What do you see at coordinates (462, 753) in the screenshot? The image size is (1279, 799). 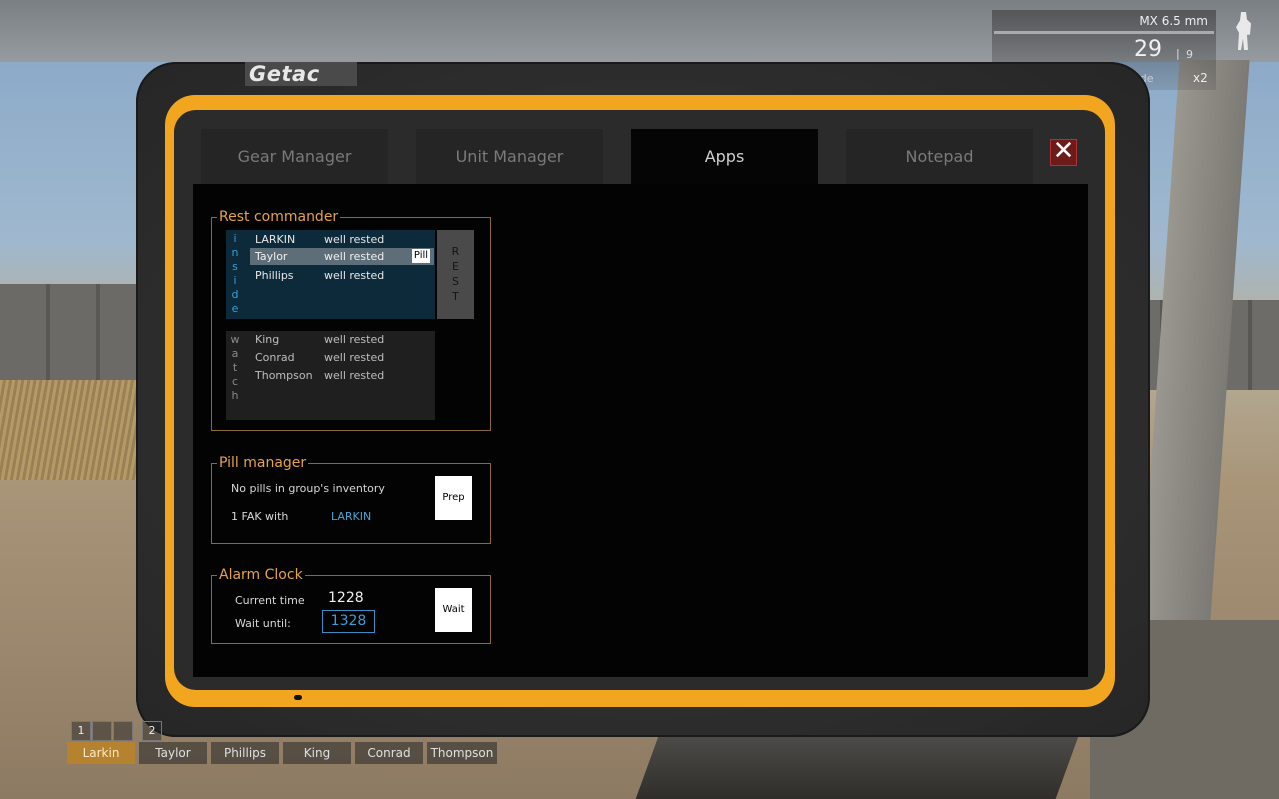 I see `squad-member-thompson: Thompson` at bounding box center [462, 753].